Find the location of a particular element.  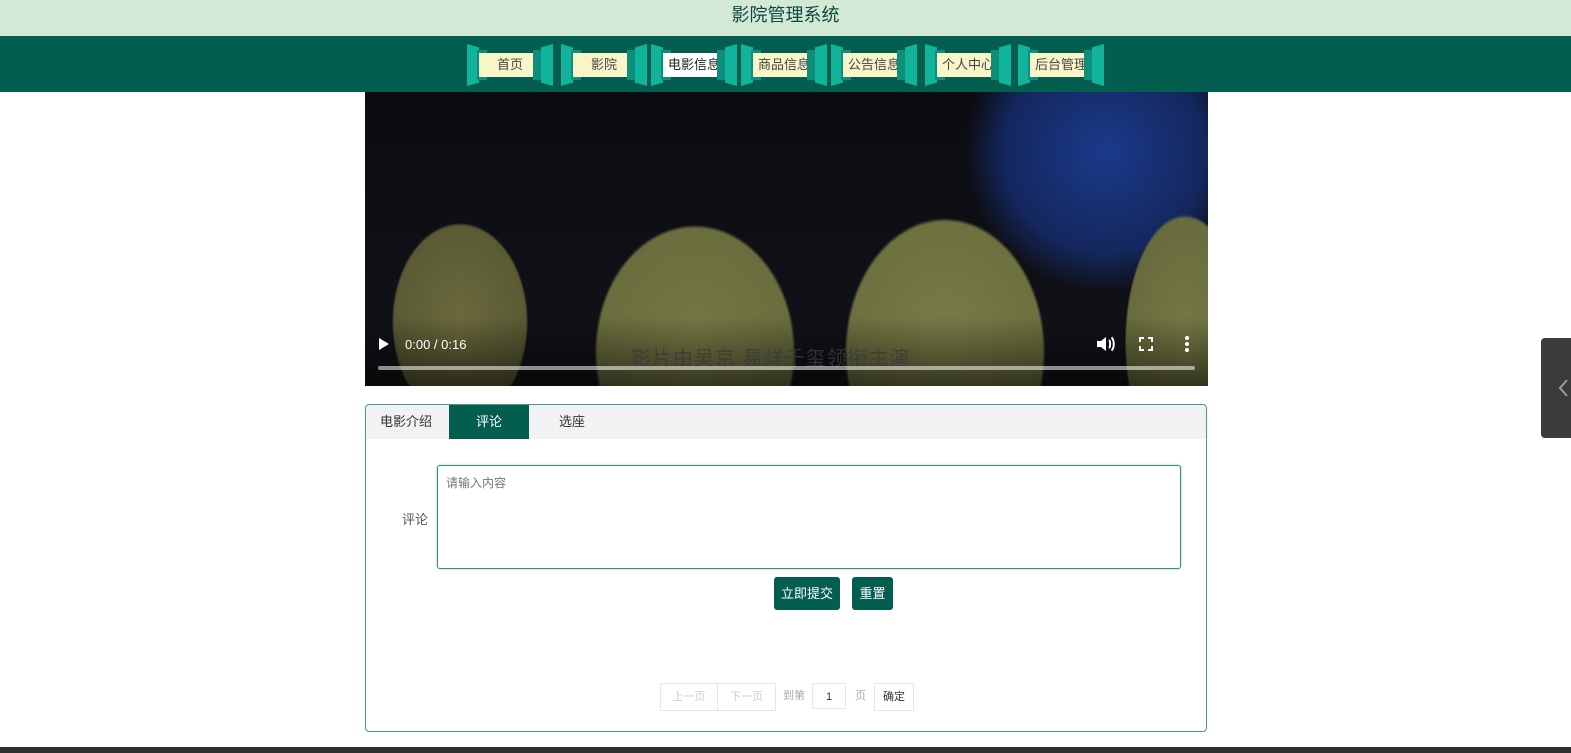

nav-item-label: 商品信息 is located at coordinates (784, 65).